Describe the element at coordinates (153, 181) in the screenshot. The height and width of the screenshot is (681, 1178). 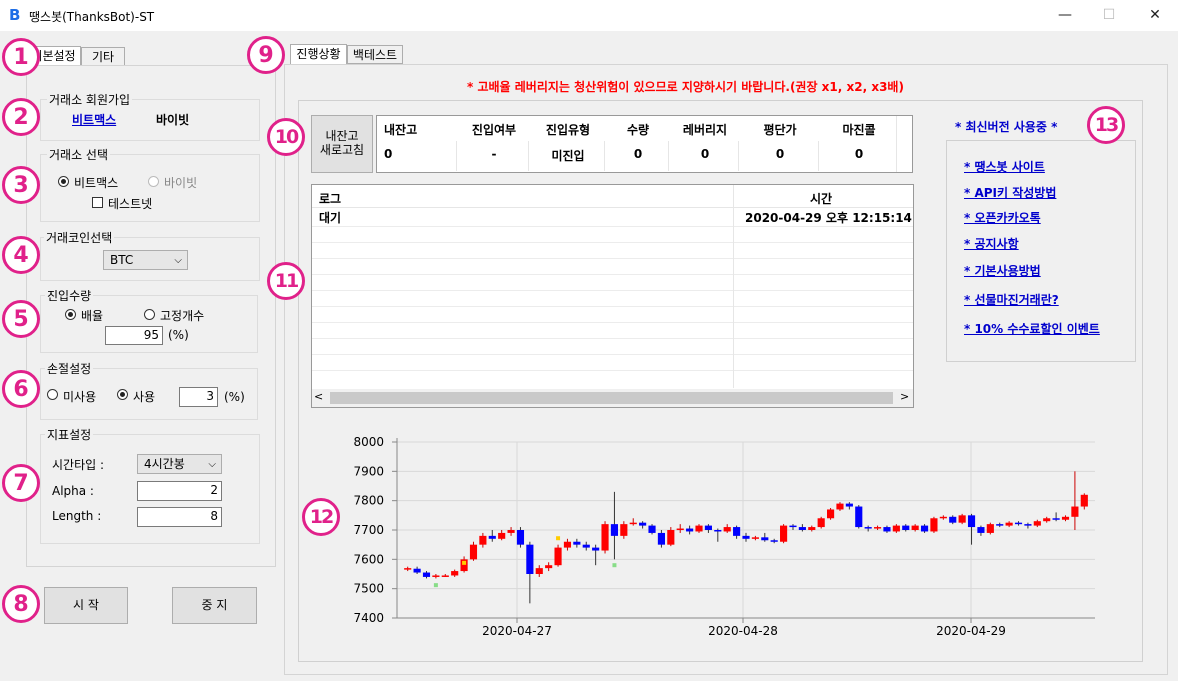
I see `radio-bybit` at that location.